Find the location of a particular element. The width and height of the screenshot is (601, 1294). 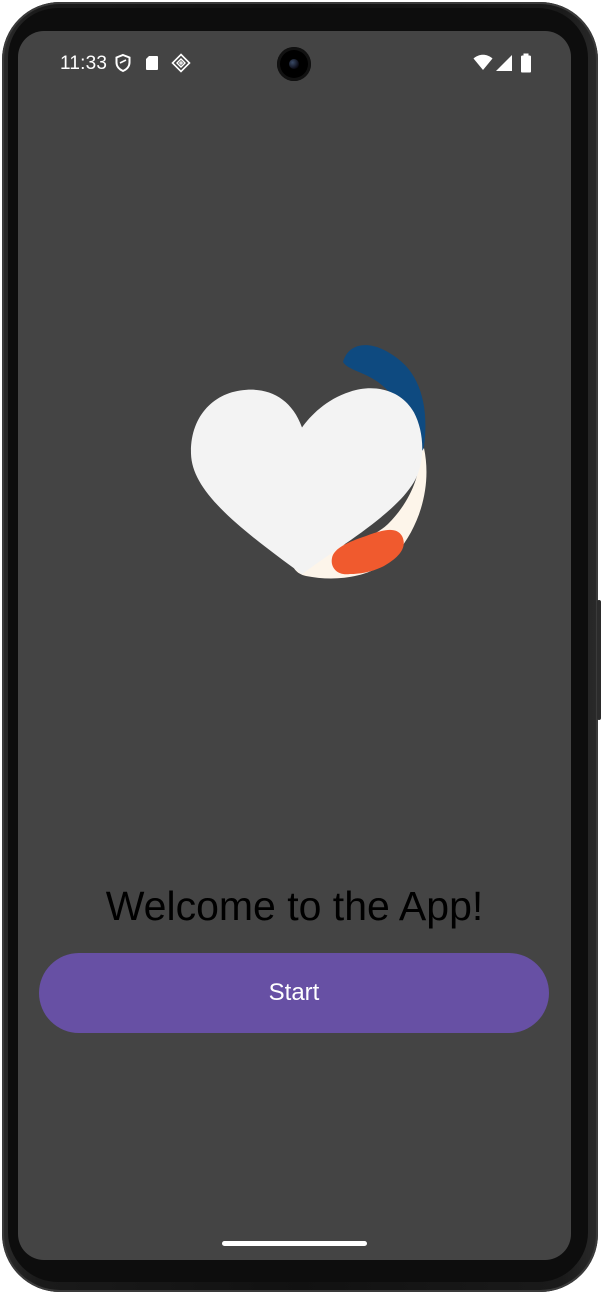

sd-card-icon is located at coordinates (152, 63).